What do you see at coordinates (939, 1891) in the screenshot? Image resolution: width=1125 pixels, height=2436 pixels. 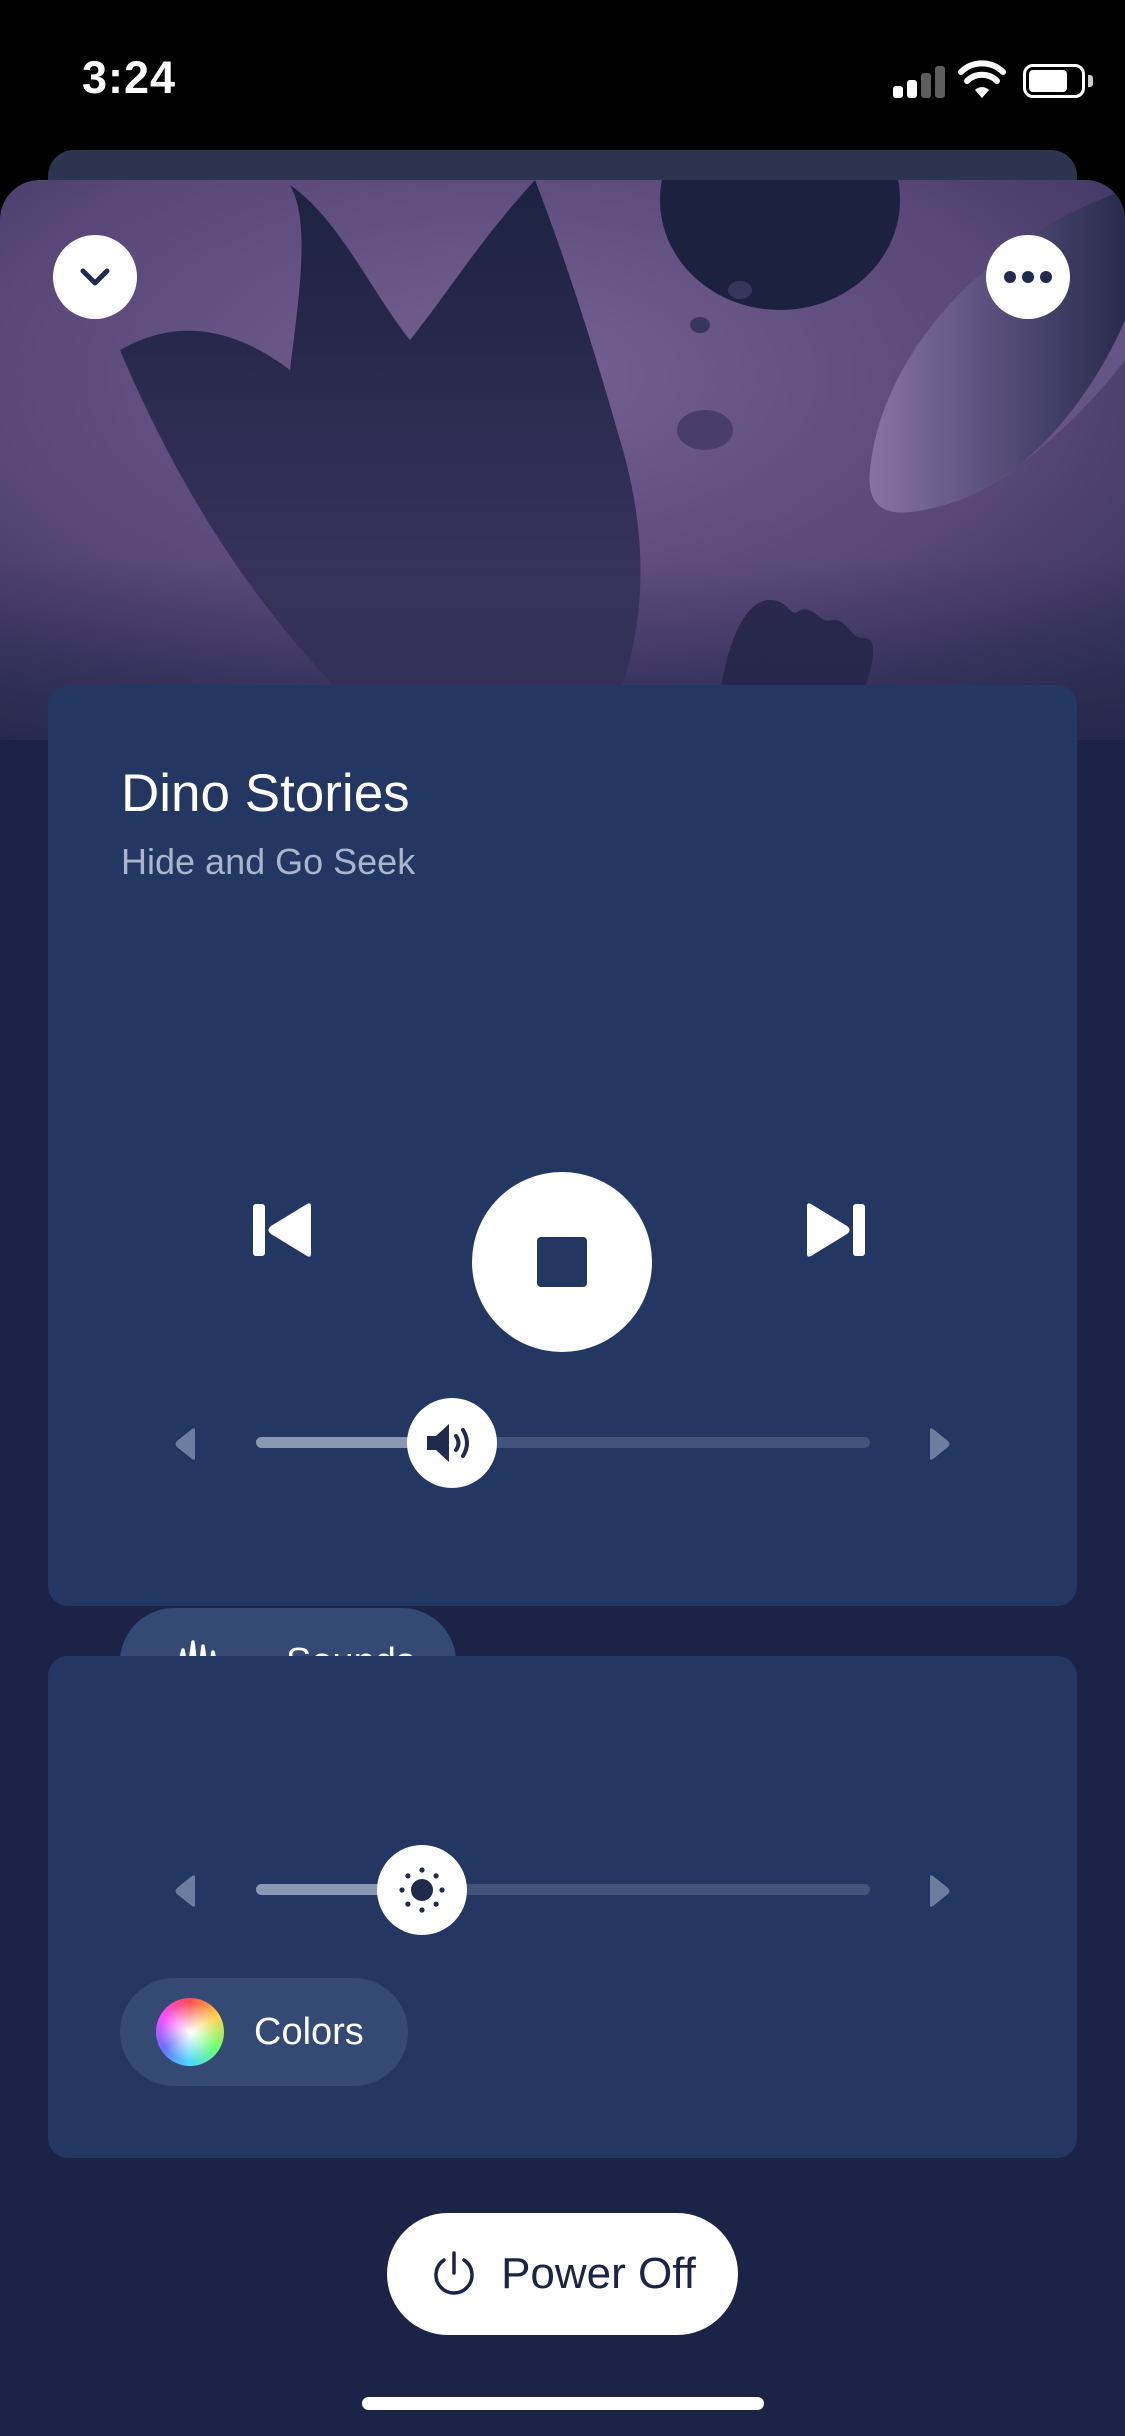 I see `brightness-up-arrow-icon` at bounding box center [939, 1891].